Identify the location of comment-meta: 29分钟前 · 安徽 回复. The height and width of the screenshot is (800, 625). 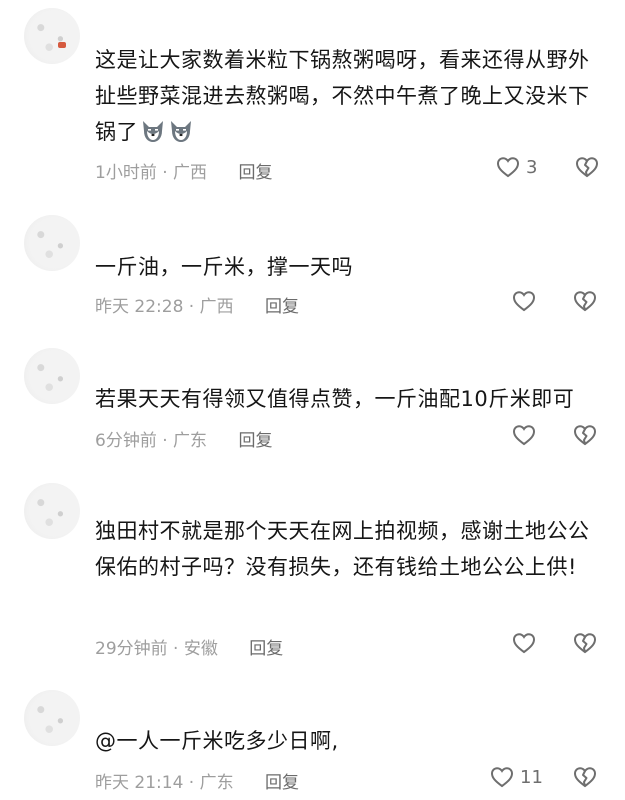
(189, 649).